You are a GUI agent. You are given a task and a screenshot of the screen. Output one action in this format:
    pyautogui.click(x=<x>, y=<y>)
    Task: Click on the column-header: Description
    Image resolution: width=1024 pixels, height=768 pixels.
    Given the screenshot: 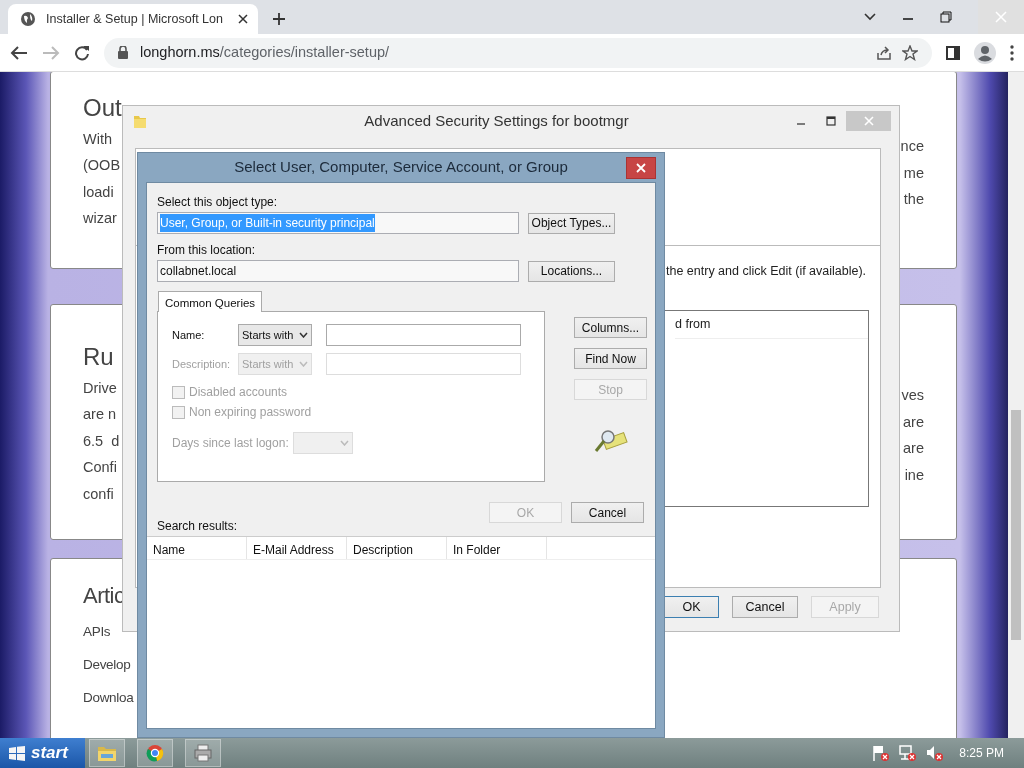 What is the action you would take?
    pyautogui.click(x=397, y=548)
    